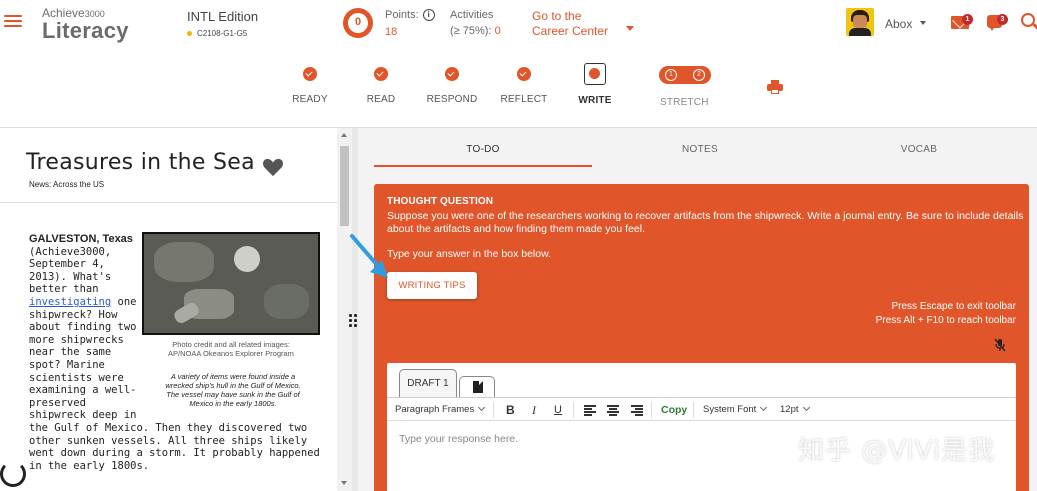 The image size is (1037, 491). What do you see at coordinates (273, 167) in the screenshot?
I see `heart-icon` at bounding box center [273, 167].